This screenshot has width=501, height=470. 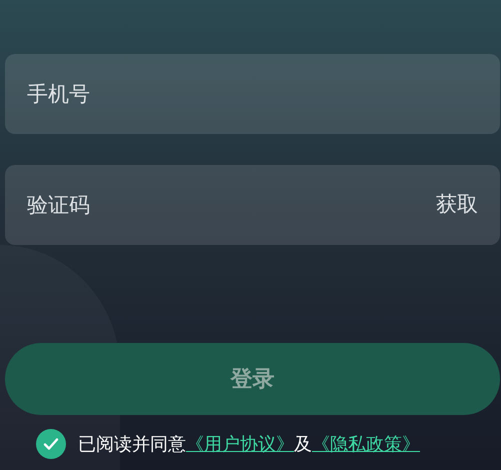 I want to click on agreement-text: 已阅读并同意, so click(x=132, y=444).